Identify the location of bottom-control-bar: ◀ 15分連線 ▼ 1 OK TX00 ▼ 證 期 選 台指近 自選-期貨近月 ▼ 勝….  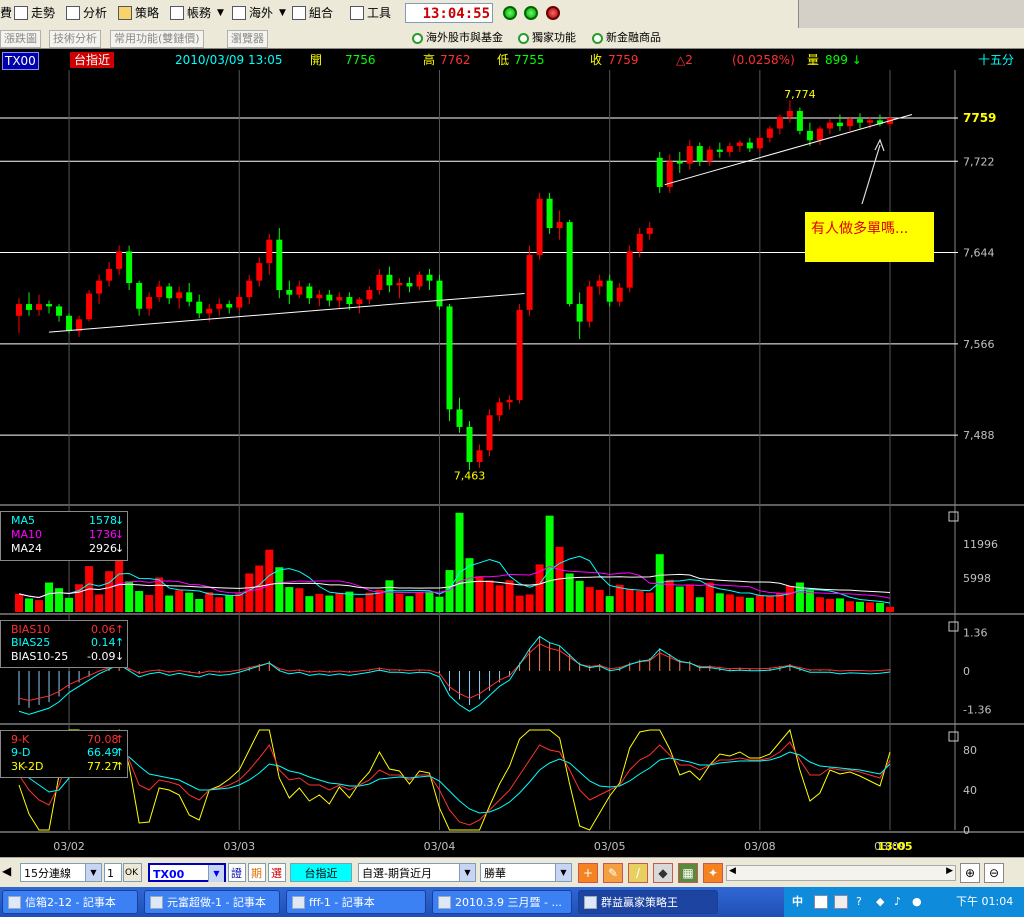
(512, 872).